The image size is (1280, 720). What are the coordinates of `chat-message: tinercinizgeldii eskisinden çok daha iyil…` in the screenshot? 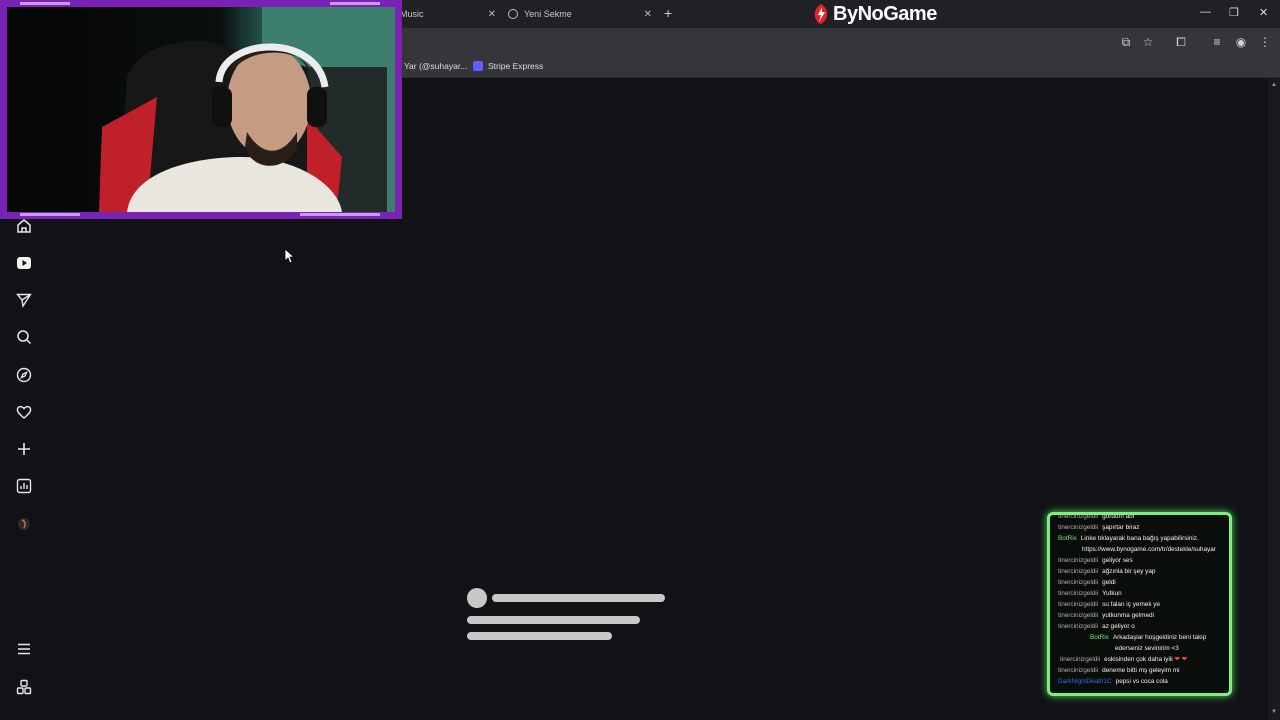 It's located at (1144, 659).